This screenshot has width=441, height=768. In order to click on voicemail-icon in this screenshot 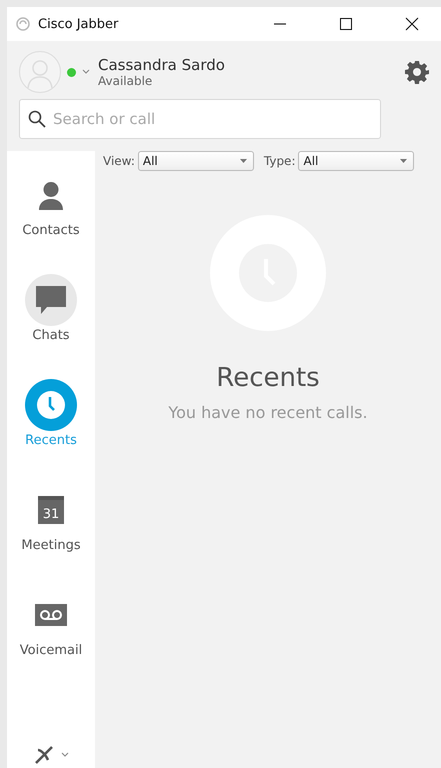, I will do `click(51, 615)`.